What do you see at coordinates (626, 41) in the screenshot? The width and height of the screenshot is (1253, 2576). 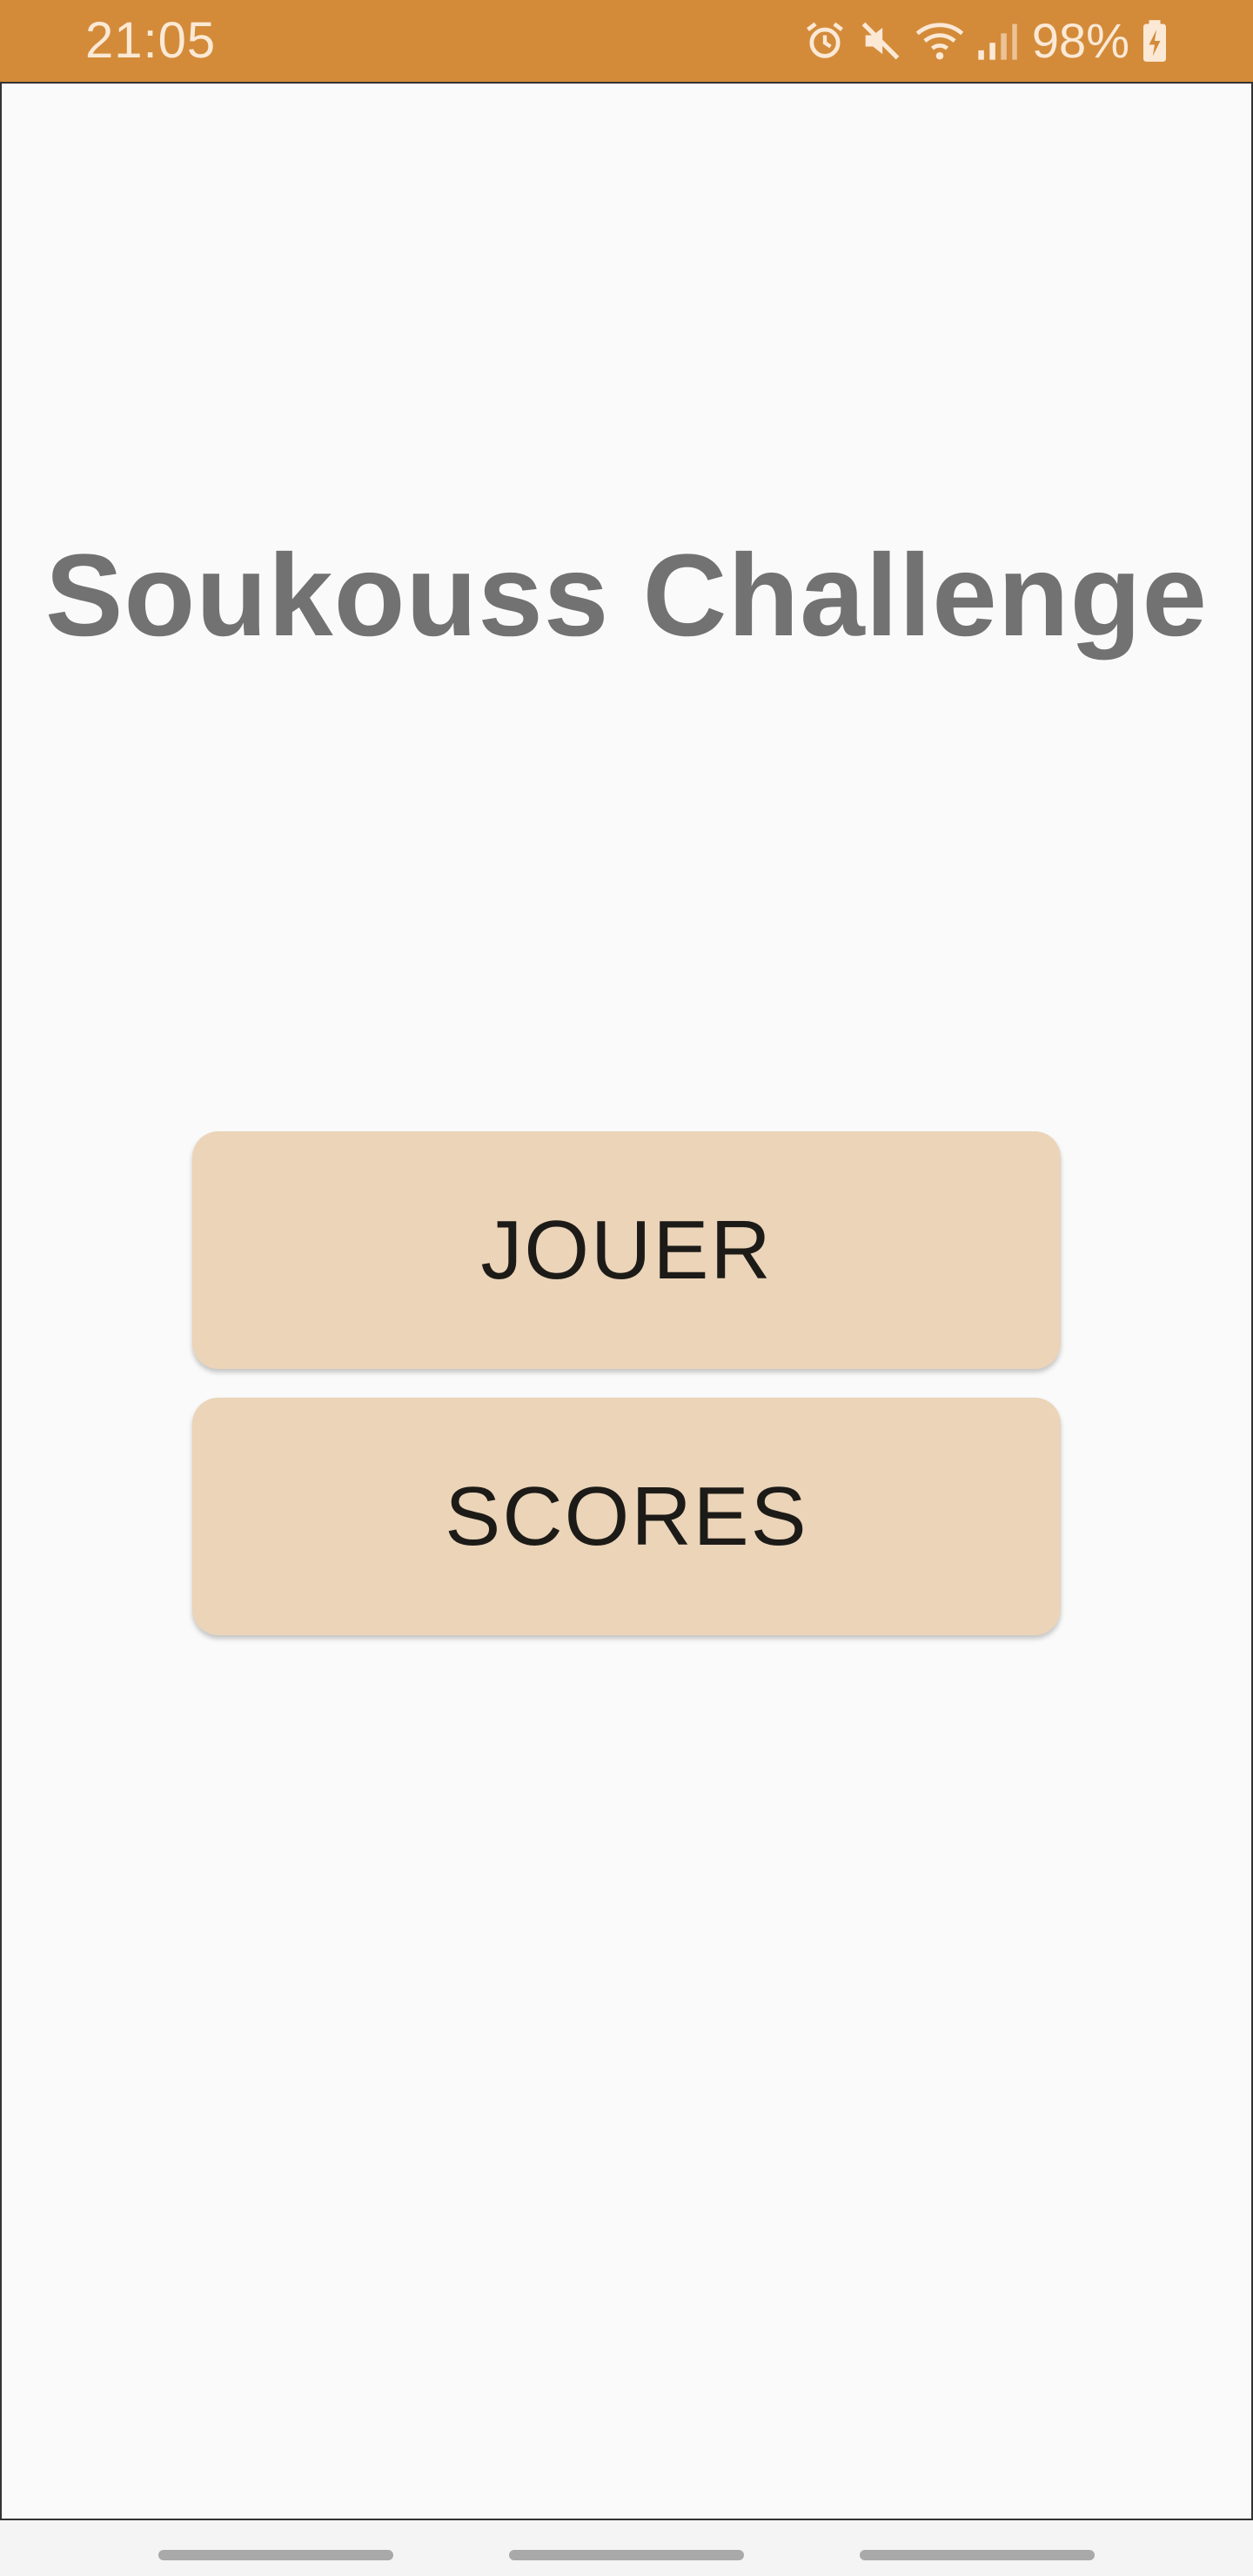 I see `status-bar: 21:05 98%` at bounding box center [626, 41].